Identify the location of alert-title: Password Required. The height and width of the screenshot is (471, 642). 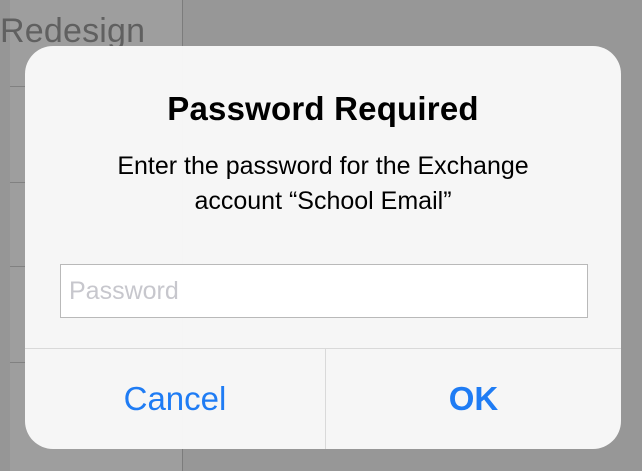
(323, 108).